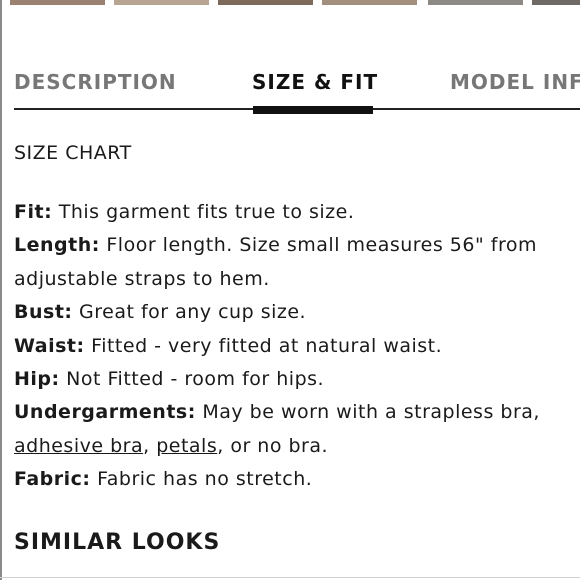  What do you see at coordinates (273, 445) in the screenshot?
I see `undergarments-end-text: , or no bra.` at bounding box center [273, 445].